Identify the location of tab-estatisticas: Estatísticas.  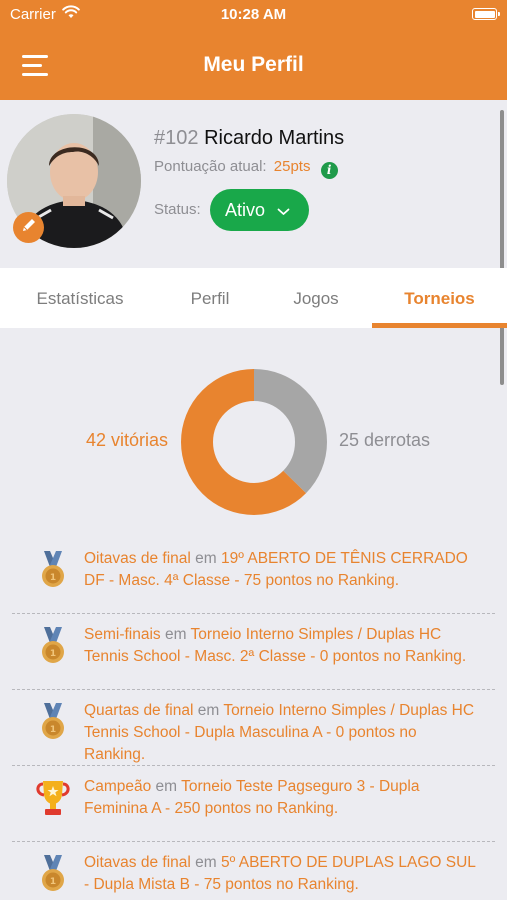
(80, 298).